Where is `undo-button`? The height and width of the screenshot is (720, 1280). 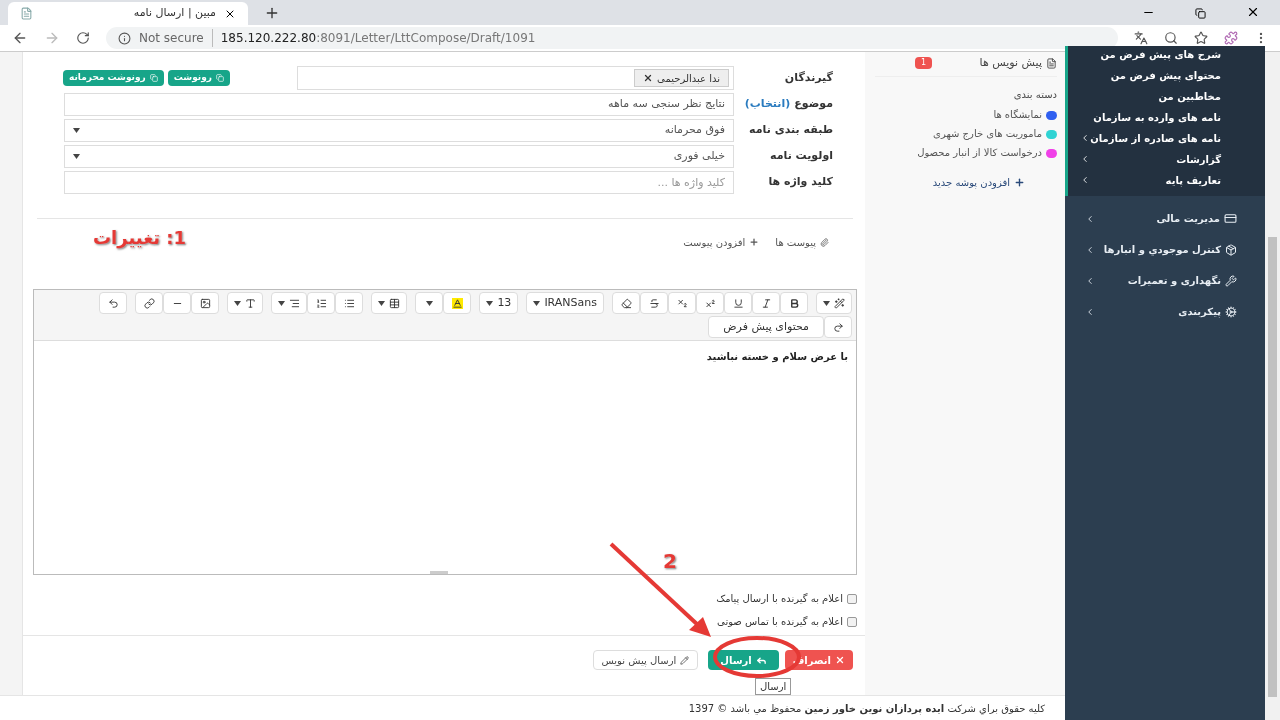
undo-button is located at coordinates (113, 303).